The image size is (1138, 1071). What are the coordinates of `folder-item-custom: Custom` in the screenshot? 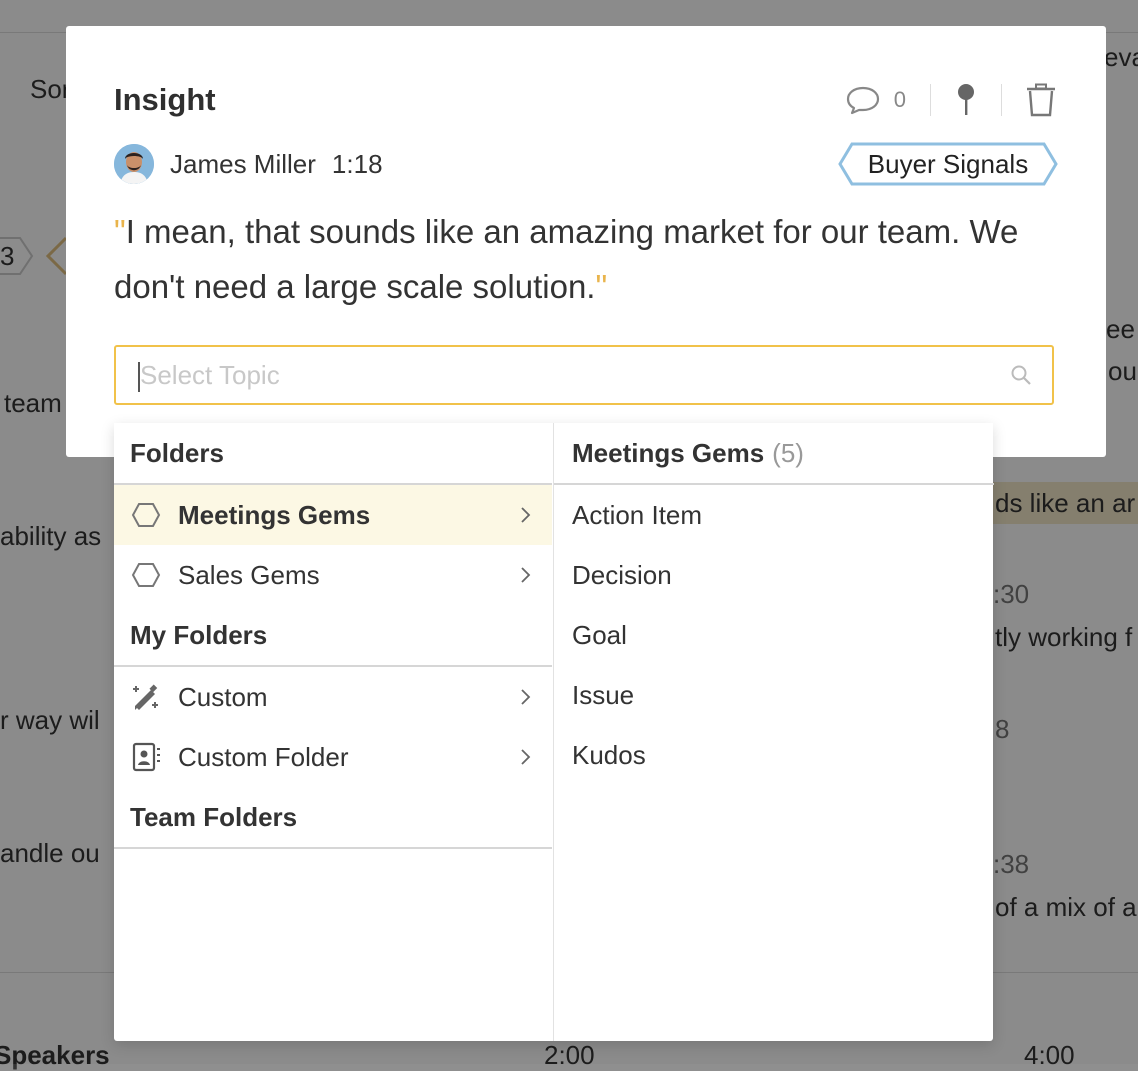 It's located at (333, 697).